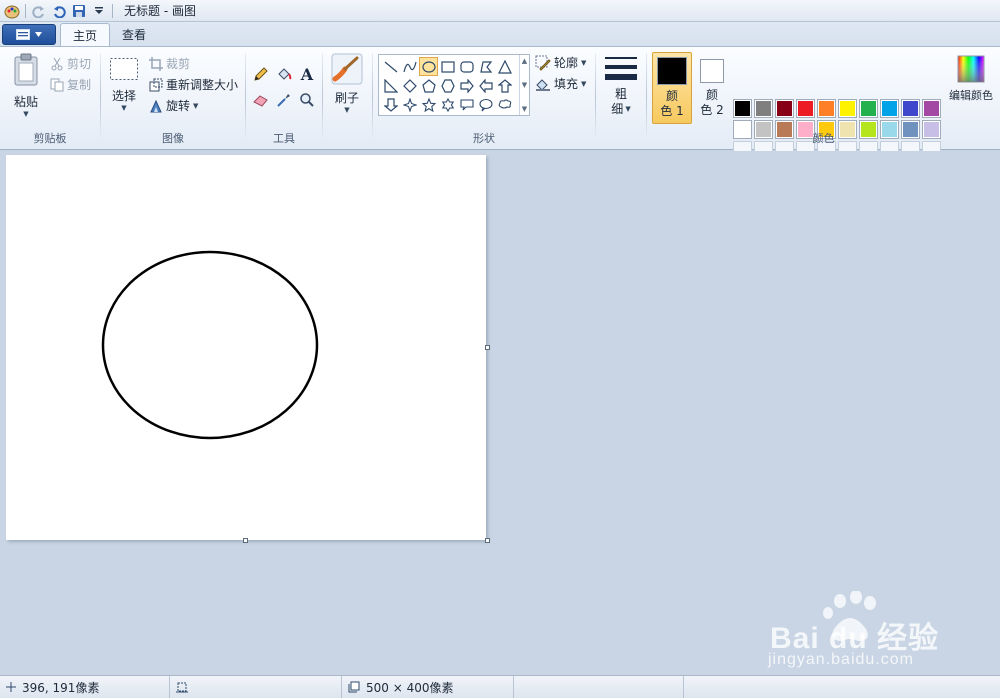 This screenshot has width=1000, height=698. What do you see at coordinates (504, 104) in the screenshot?
I see `cloud-callout-shape` at bounding box center [504, 104].